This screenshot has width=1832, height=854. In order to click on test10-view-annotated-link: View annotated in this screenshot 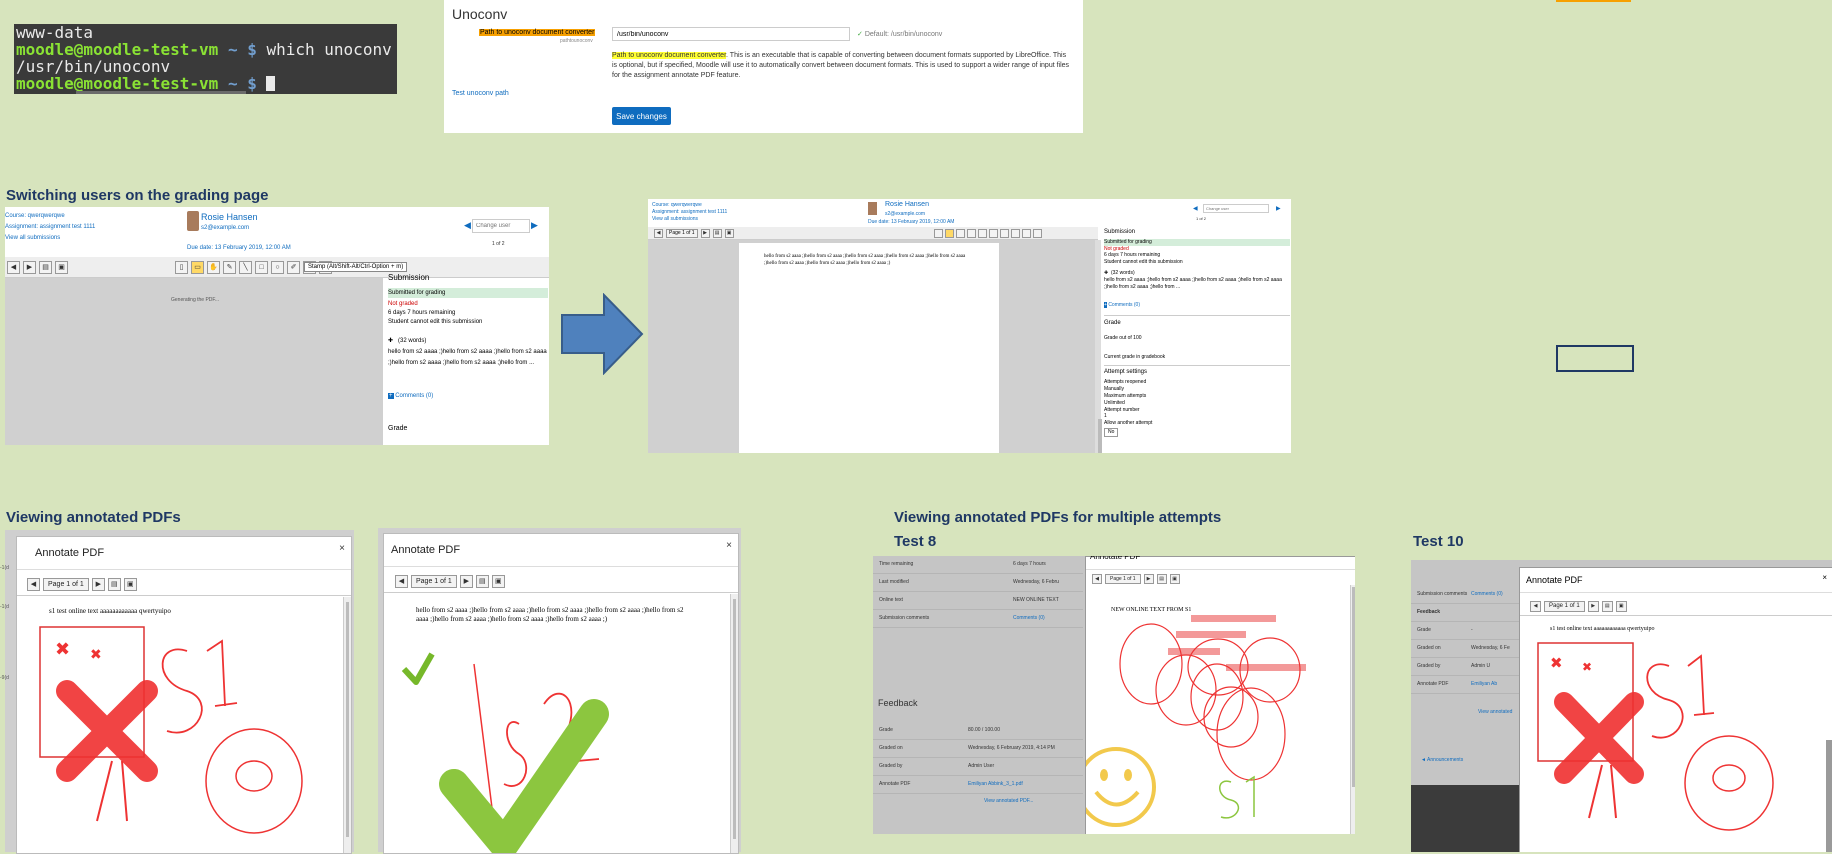, I will do `click(1495, 712)`.